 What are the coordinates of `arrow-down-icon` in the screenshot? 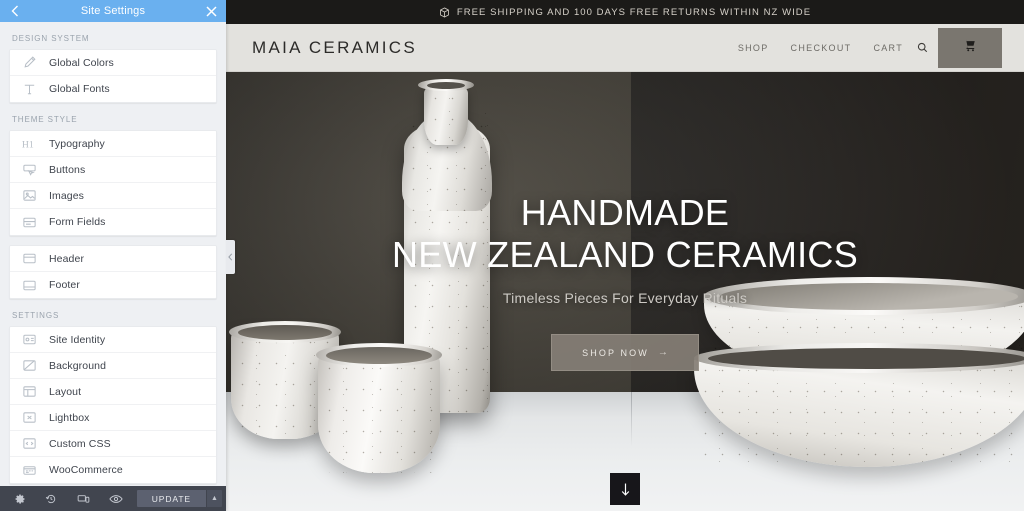 It's located at (625, 489).